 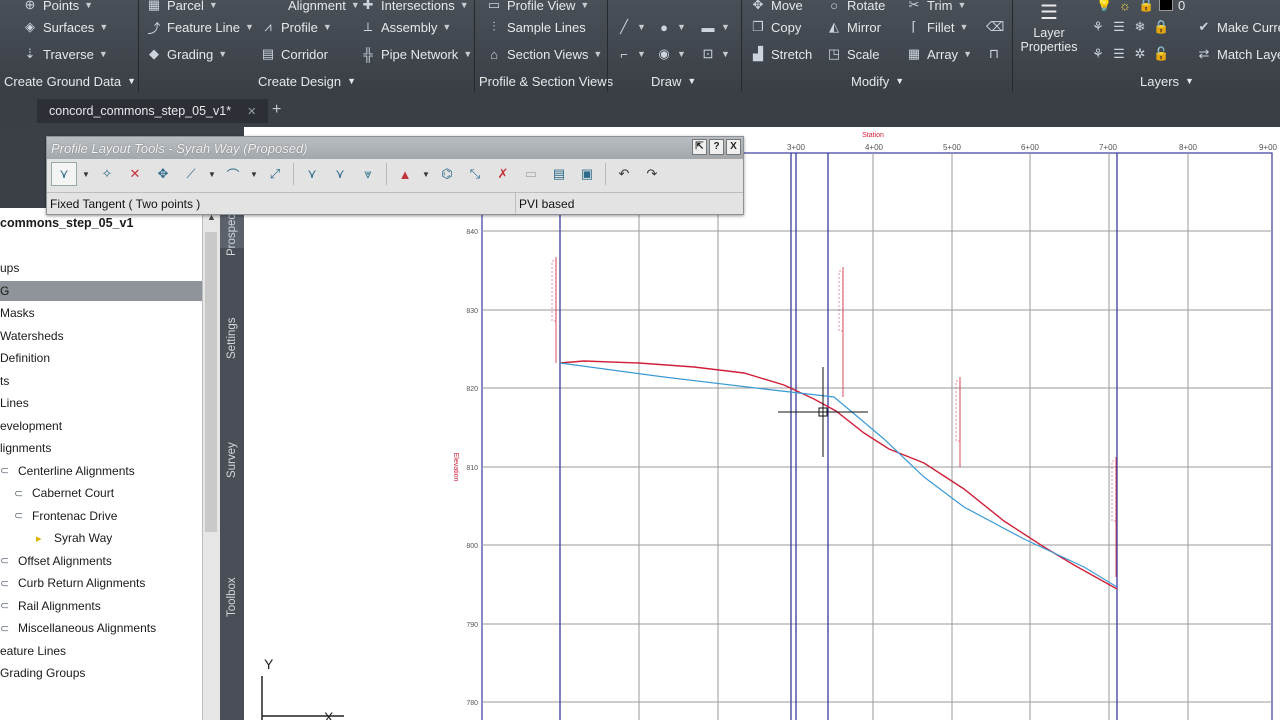 What do you see at coordinates (537, 8) in the screenshot?
I see `profile-view-button: ▭ Profile View ▼` at bounding box center [537, 8].